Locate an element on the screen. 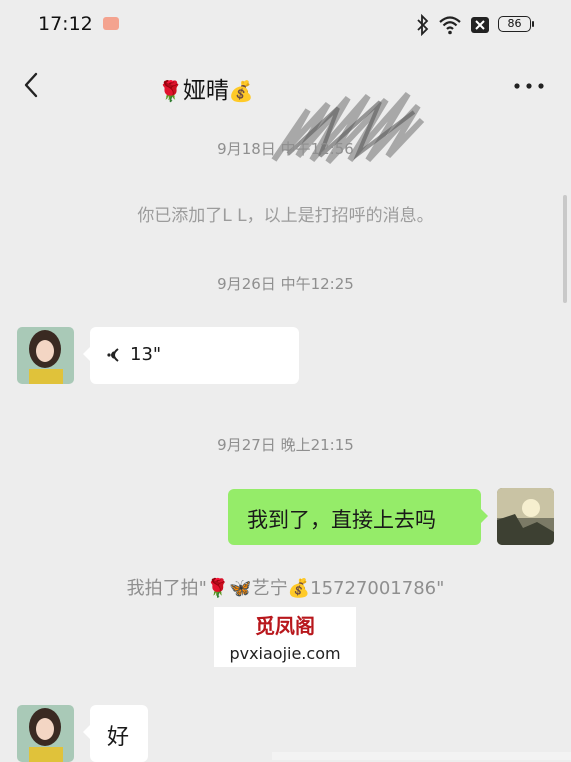 Image resolution: width=571 pixels, height=762 pixels. chat-title: 🌹娅晴💰 is located at coordinates (206, 88).